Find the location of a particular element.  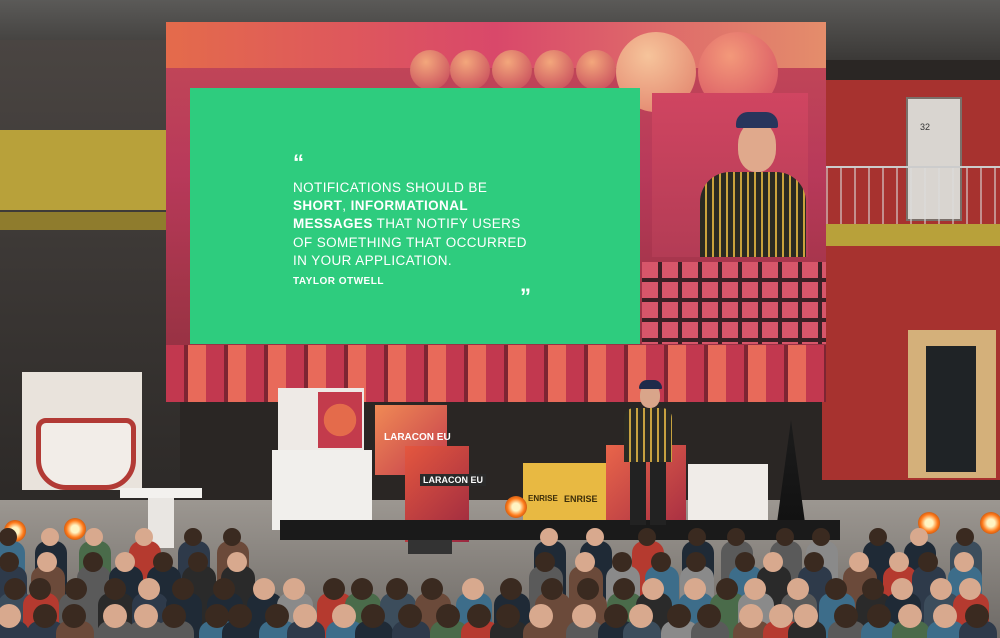

speaker-cap is located at coordinates (650, 384).